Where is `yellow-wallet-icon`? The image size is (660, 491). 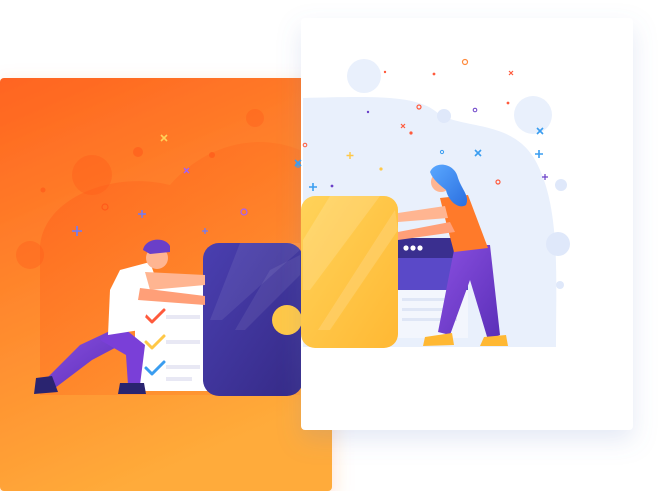 yellow-wallet-icon is located at coordinates (349, 272).